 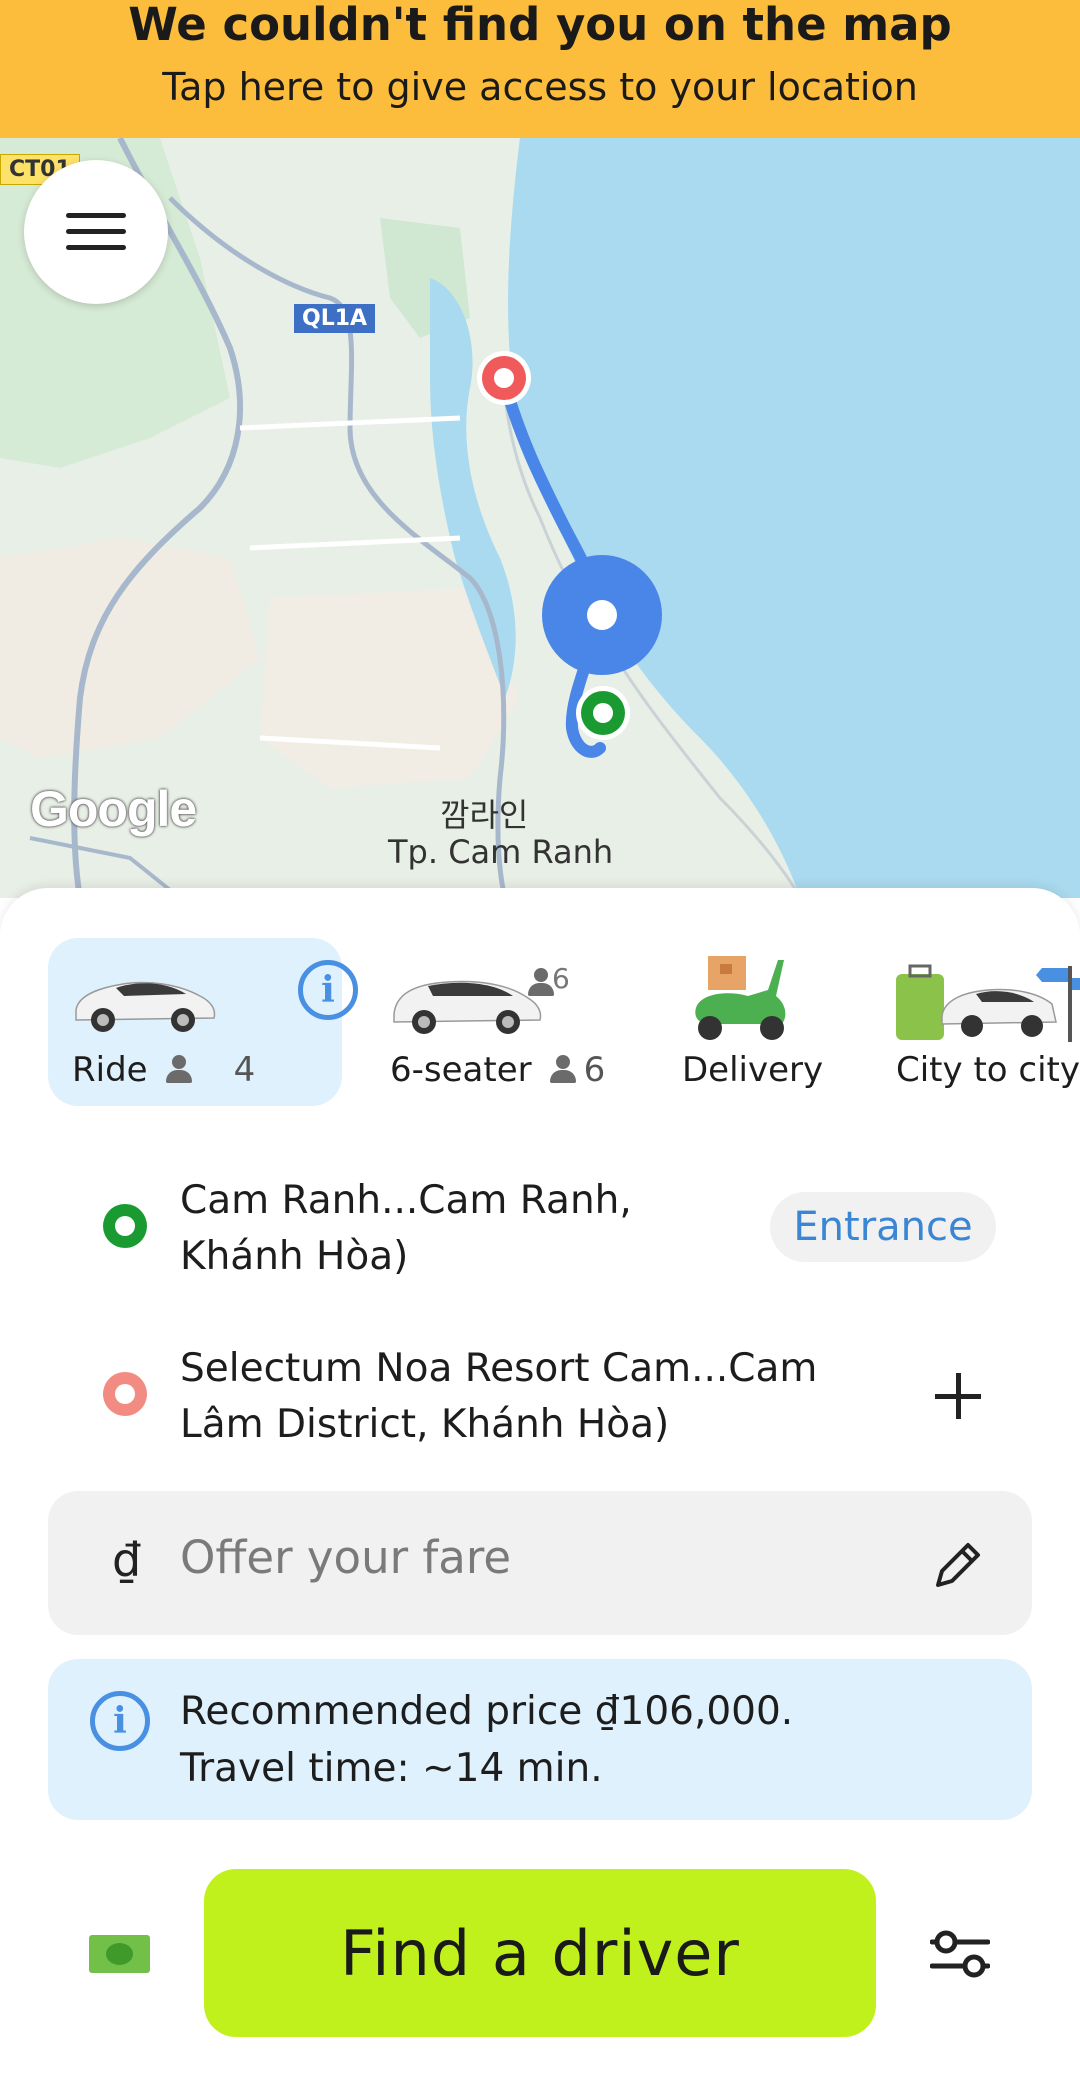 I want to click on 6-seater-capacity: 6, so click(x=594, y=1070).